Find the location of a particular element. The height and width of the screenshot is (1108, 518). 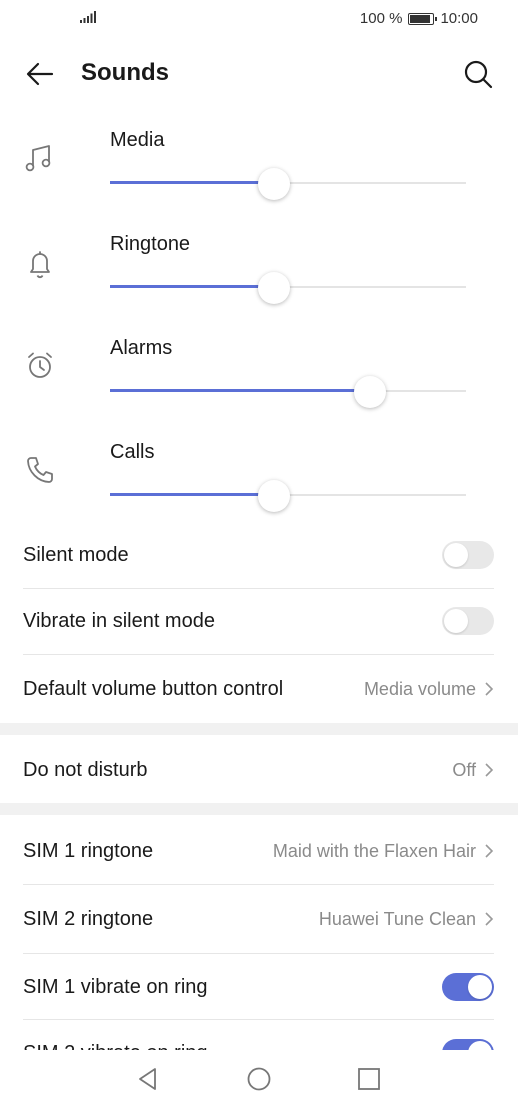

vibrate-silent-row: Vibrate in silent mode is located at coordinates (259, 621).